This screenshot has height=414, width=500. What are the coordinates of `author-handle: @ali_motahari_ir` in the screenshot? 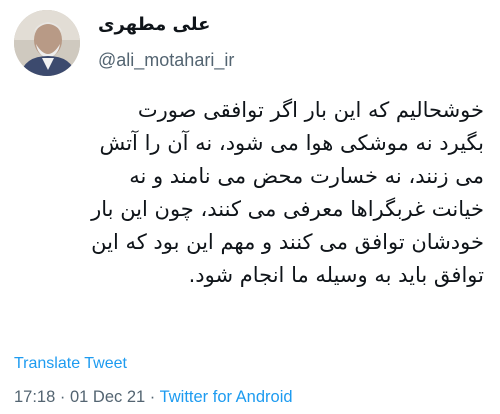 It's located at (166, 60).